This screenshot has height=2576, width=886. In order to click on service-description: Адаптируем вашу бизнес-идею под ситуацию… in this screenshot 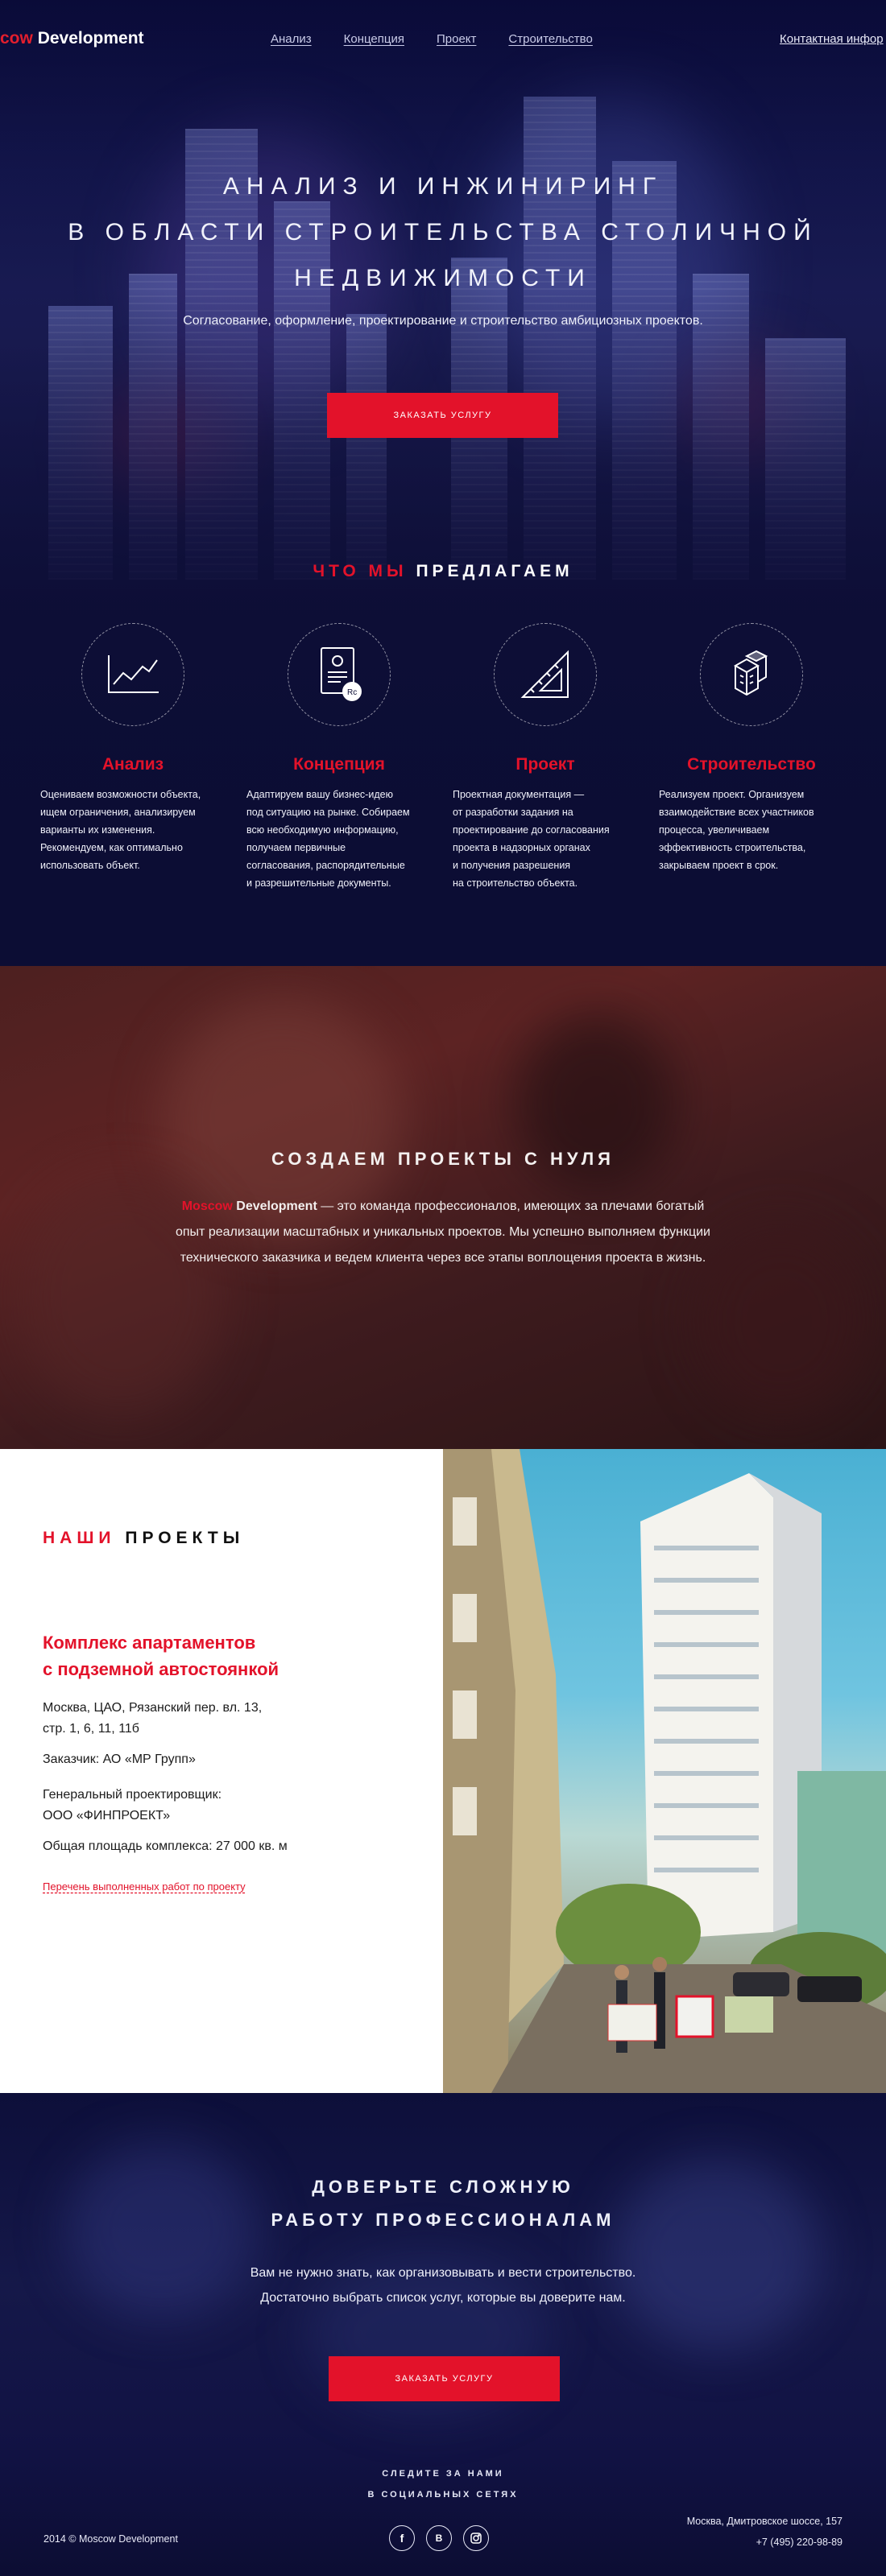, I will do `click(339, 839)`.